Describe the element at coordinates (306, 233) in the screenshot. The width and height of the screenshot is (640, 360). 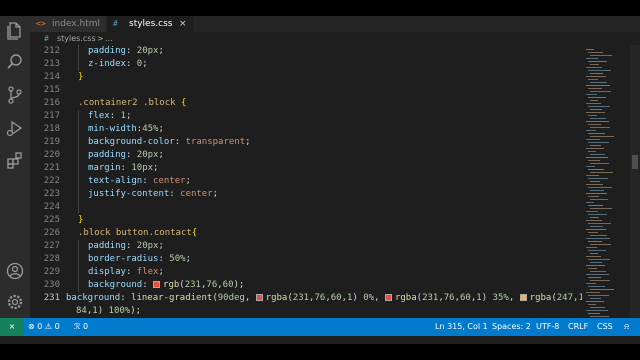
I see `code-line: 226 .block button.contact{` at that location.